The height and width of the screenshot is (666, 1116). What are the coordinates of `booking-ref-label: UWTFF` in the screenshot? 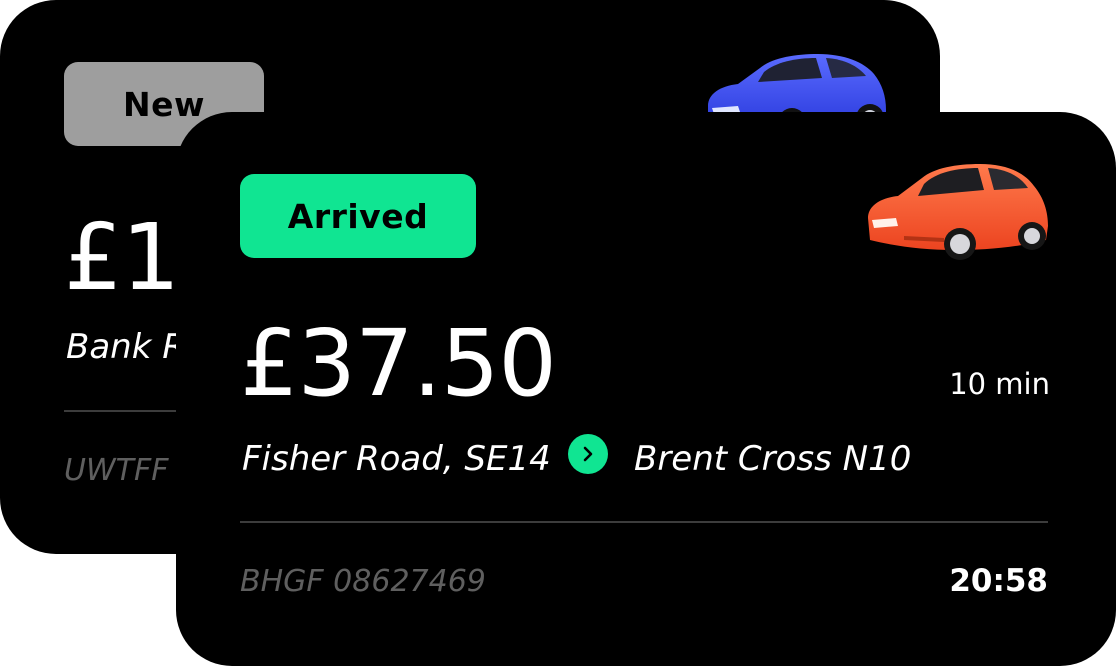 It's located at (116, 470).